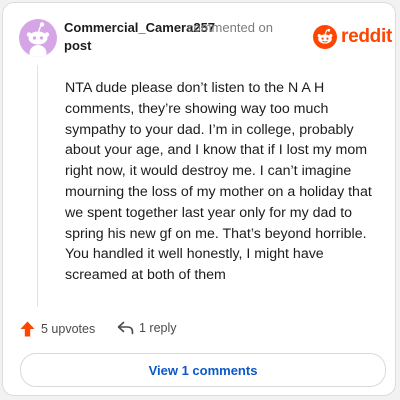 The image size is (400, 400). I want to click on reddit-snoo-icon, so click(325, 37).